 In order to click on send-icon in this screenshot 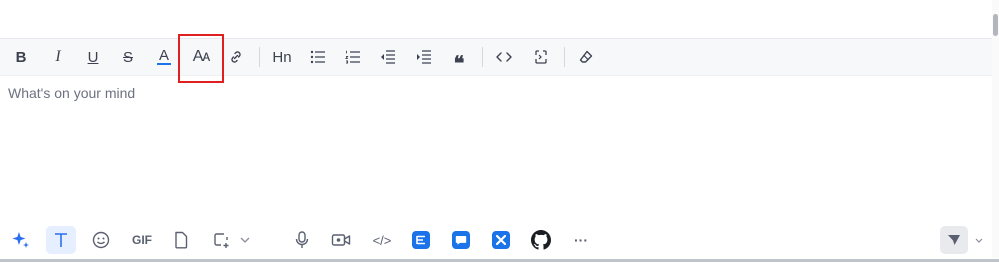, I will do `click(954, 240)`.